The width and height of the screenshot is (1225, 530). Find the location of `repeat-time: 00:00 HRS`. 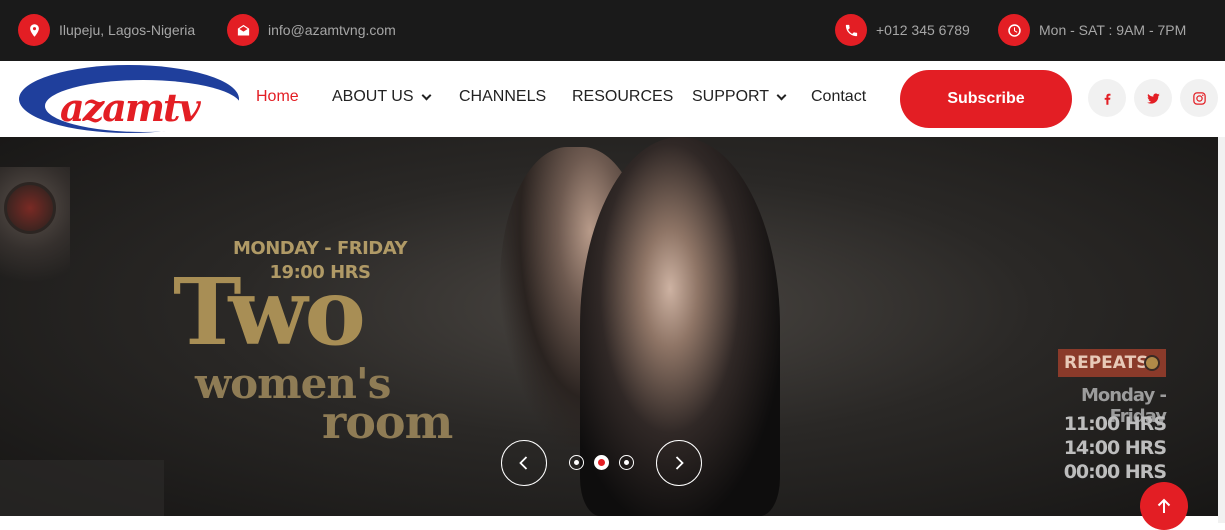

repeat-time: 00:00 HRS is located at coordinates (1115, 472).